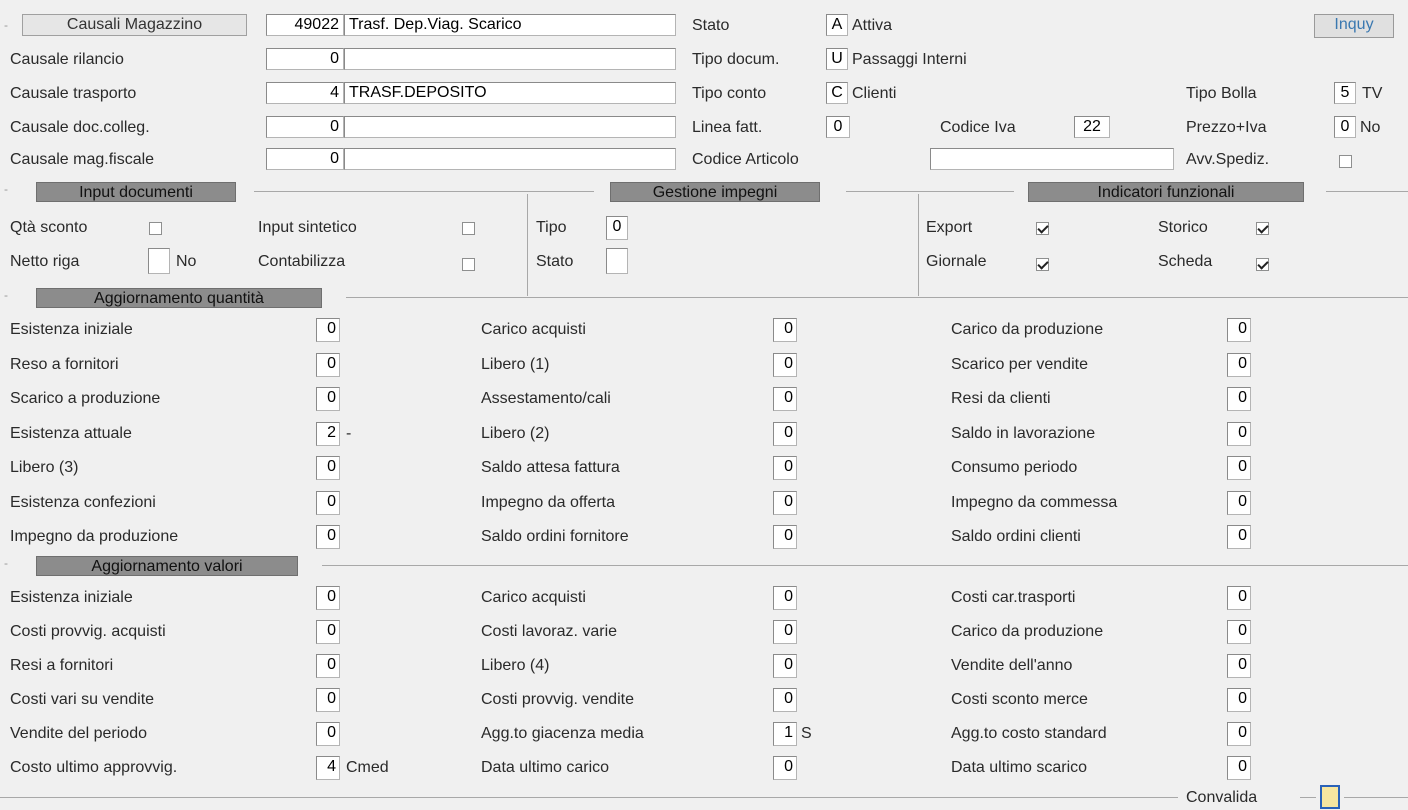 Image resolution: width=1408 pixels, height=810 pixels. What do you see at coordinates (307, 227) in the screenshot?
I see `input-sintetico-label: Input sintetico` at bounding box center [307, 227].